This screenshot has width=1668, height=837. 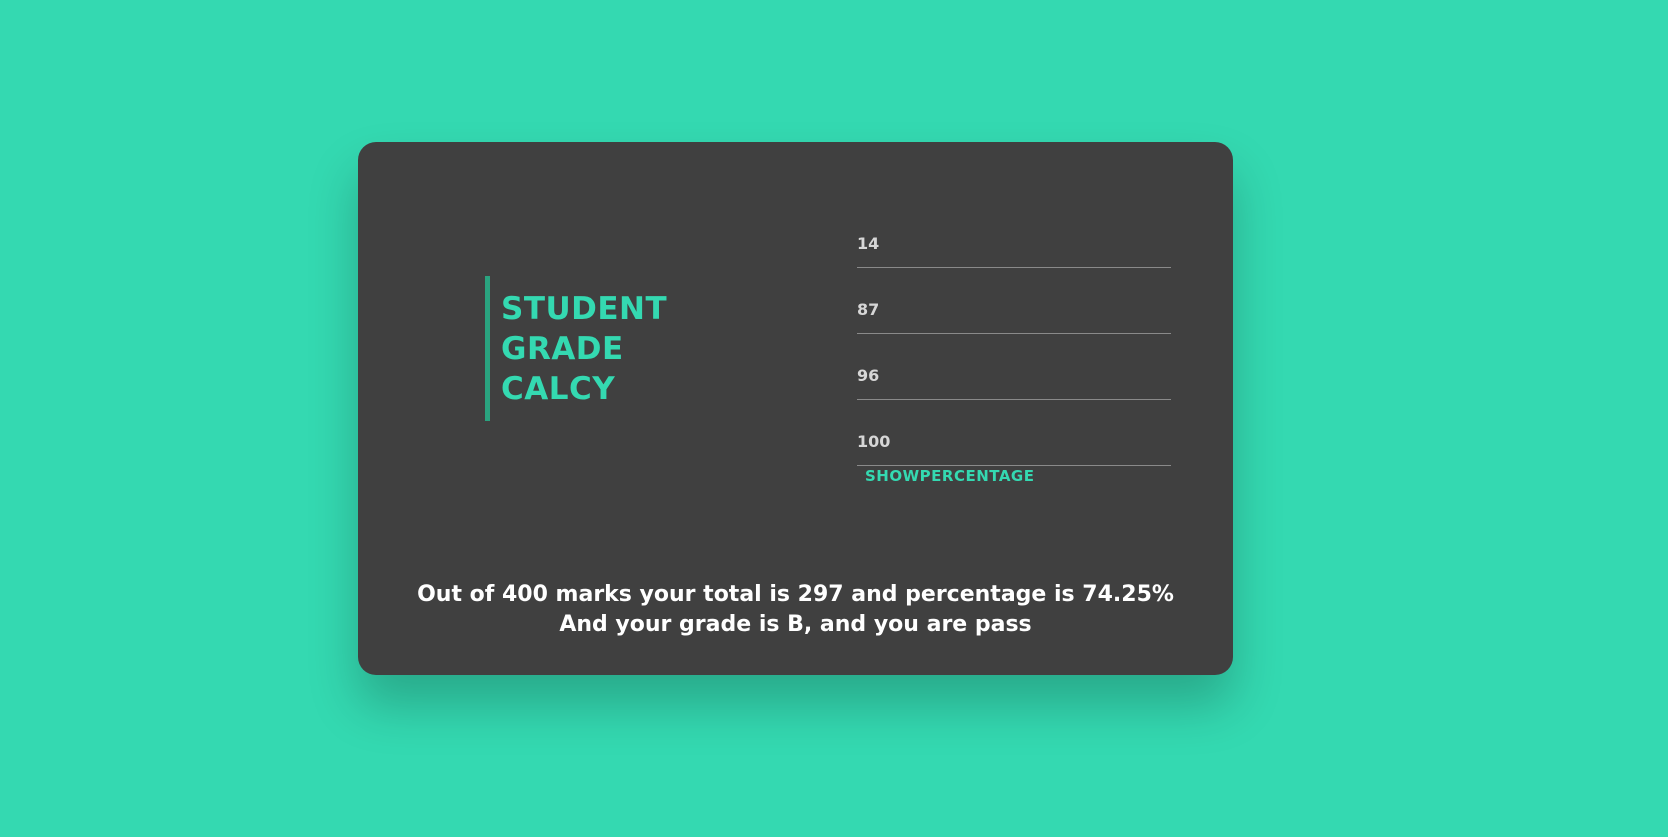 I want to click on marks-inputs, so click(x=1014, y=334).